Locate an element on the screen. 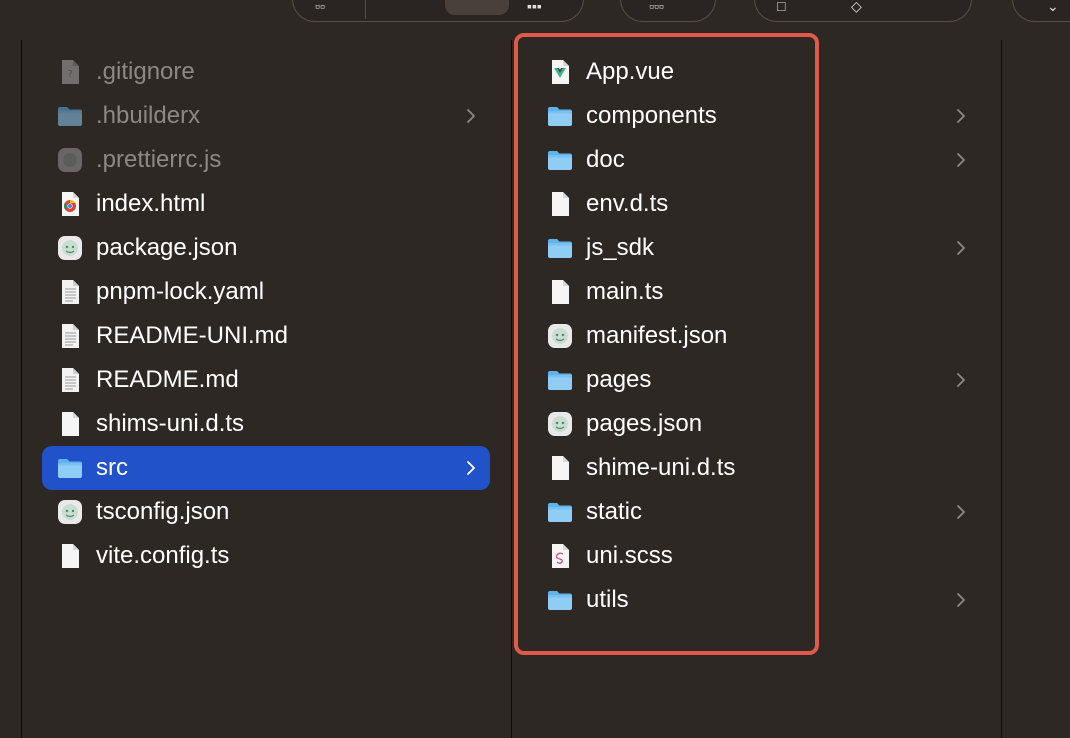 The image size is (1070, 738). view-mode-control: ▫▫ ▪▪▪ is located at coordinates (438, 11).